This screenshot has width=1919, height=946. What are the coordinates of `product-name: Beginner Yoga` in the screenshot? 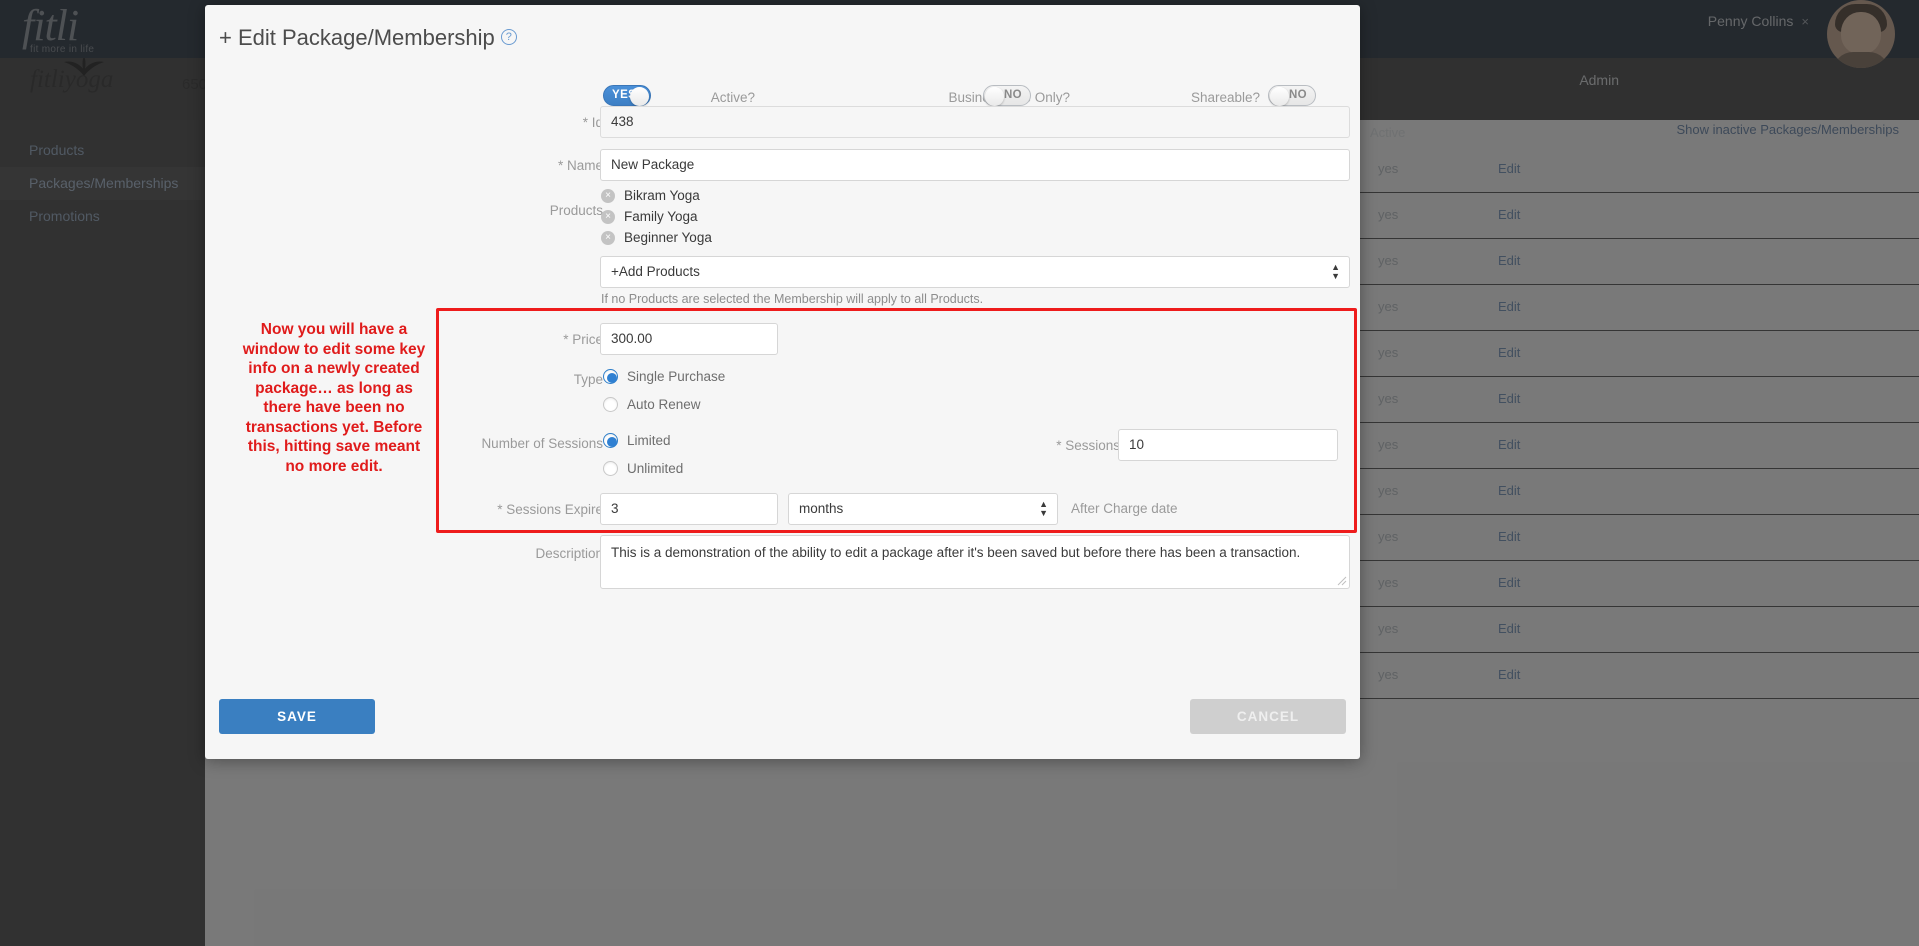 It's located at (668, 237).